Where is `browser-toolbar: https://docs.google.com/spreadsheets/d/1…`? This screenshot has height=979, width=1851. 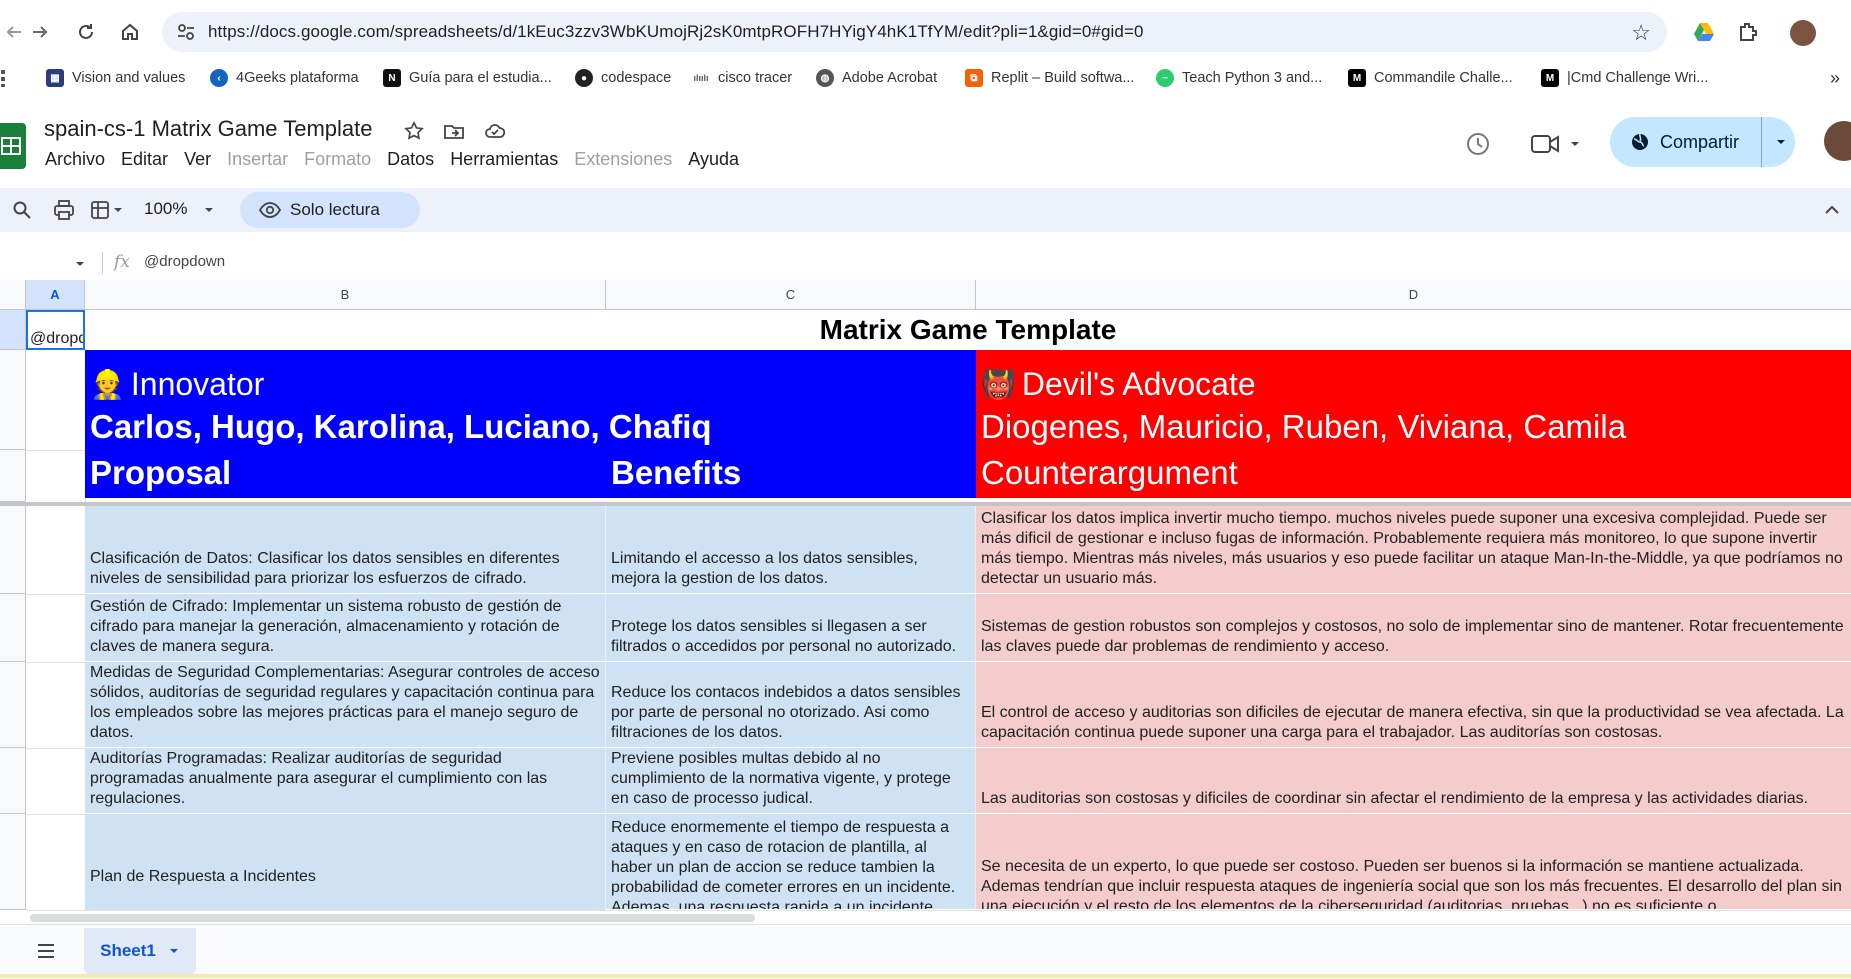 browser-toolbar: https://docs.google.com/spreadsheets/d/1… is located at coordinates (925, 32).